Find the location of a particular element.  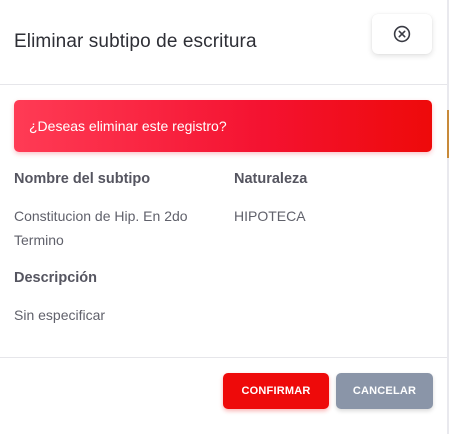

close-circle-x-icon is located at coordinates (402, 34).